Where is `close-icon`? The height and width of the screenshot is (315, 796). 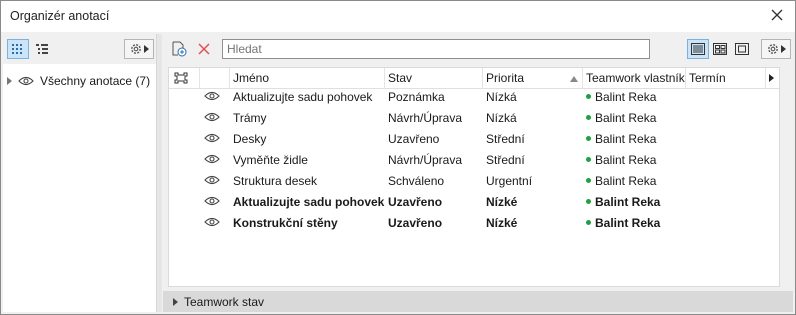
close-icon is located at coordinates (777, 15).